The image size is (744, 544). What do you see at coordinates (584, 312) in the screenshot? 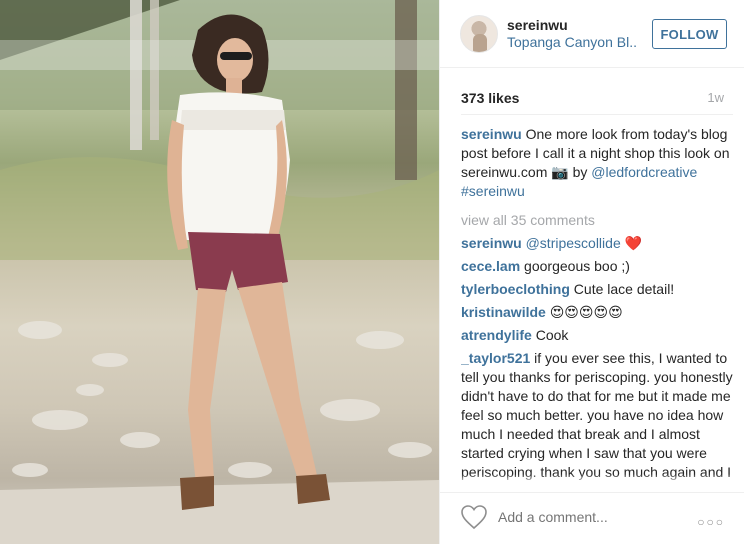
I see `comment-text: 😍😍😍😍😍` at bounding box center [584, 312].